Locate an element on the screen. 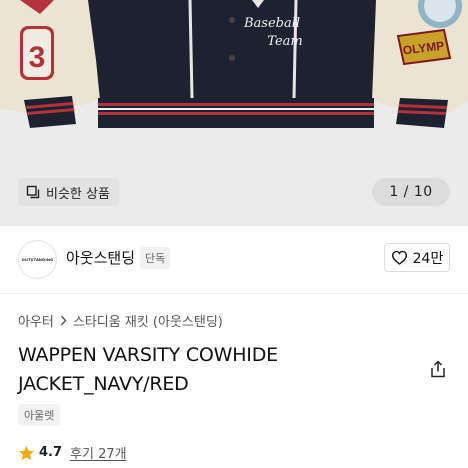 The width and height of the screenshot is (468, 468). brand-row: OUTSTANDING 아웃스탠딩 단독 24만 is located at coordinates (234, 260).